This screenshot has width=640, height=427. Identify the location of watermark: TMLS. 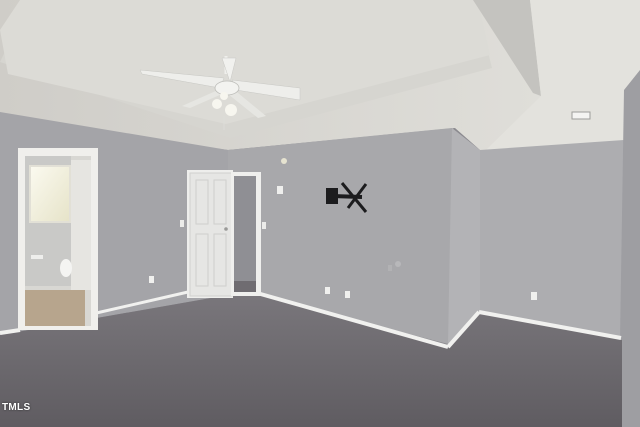
(16, 407).